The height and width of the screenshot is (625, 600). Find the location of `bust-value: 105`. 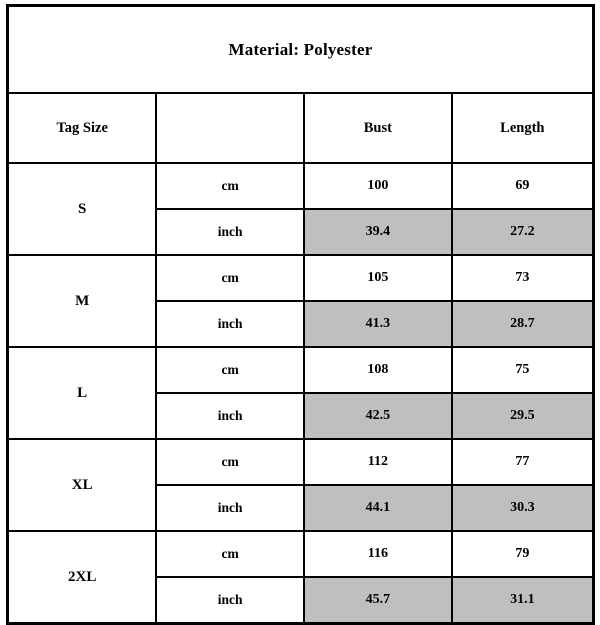

bust-value: 105 is located at coordinates (378, 278).